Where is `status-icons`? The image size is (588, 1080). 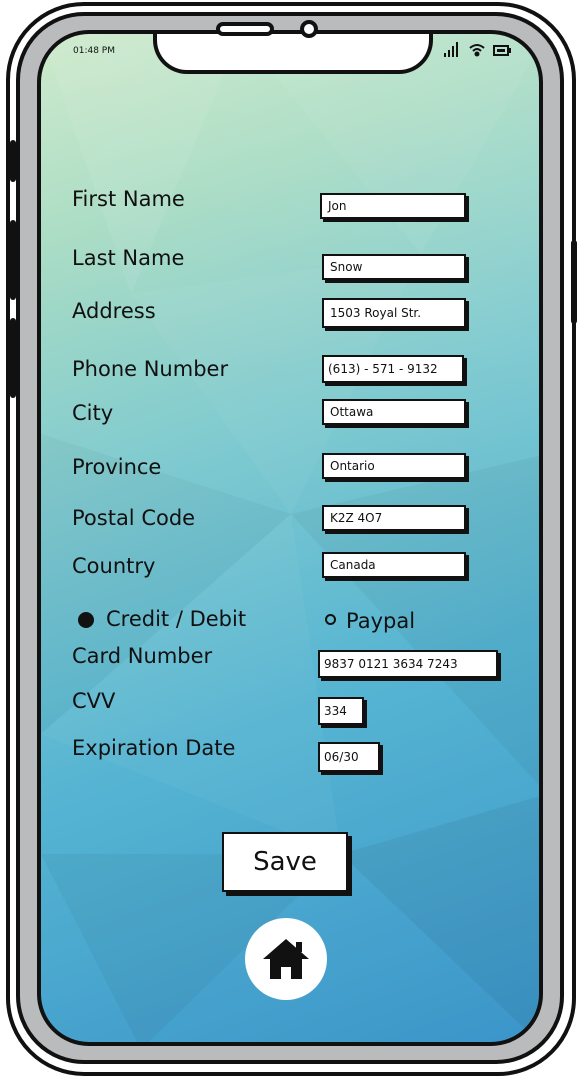 status-icons is located at coordinates (477, 49).